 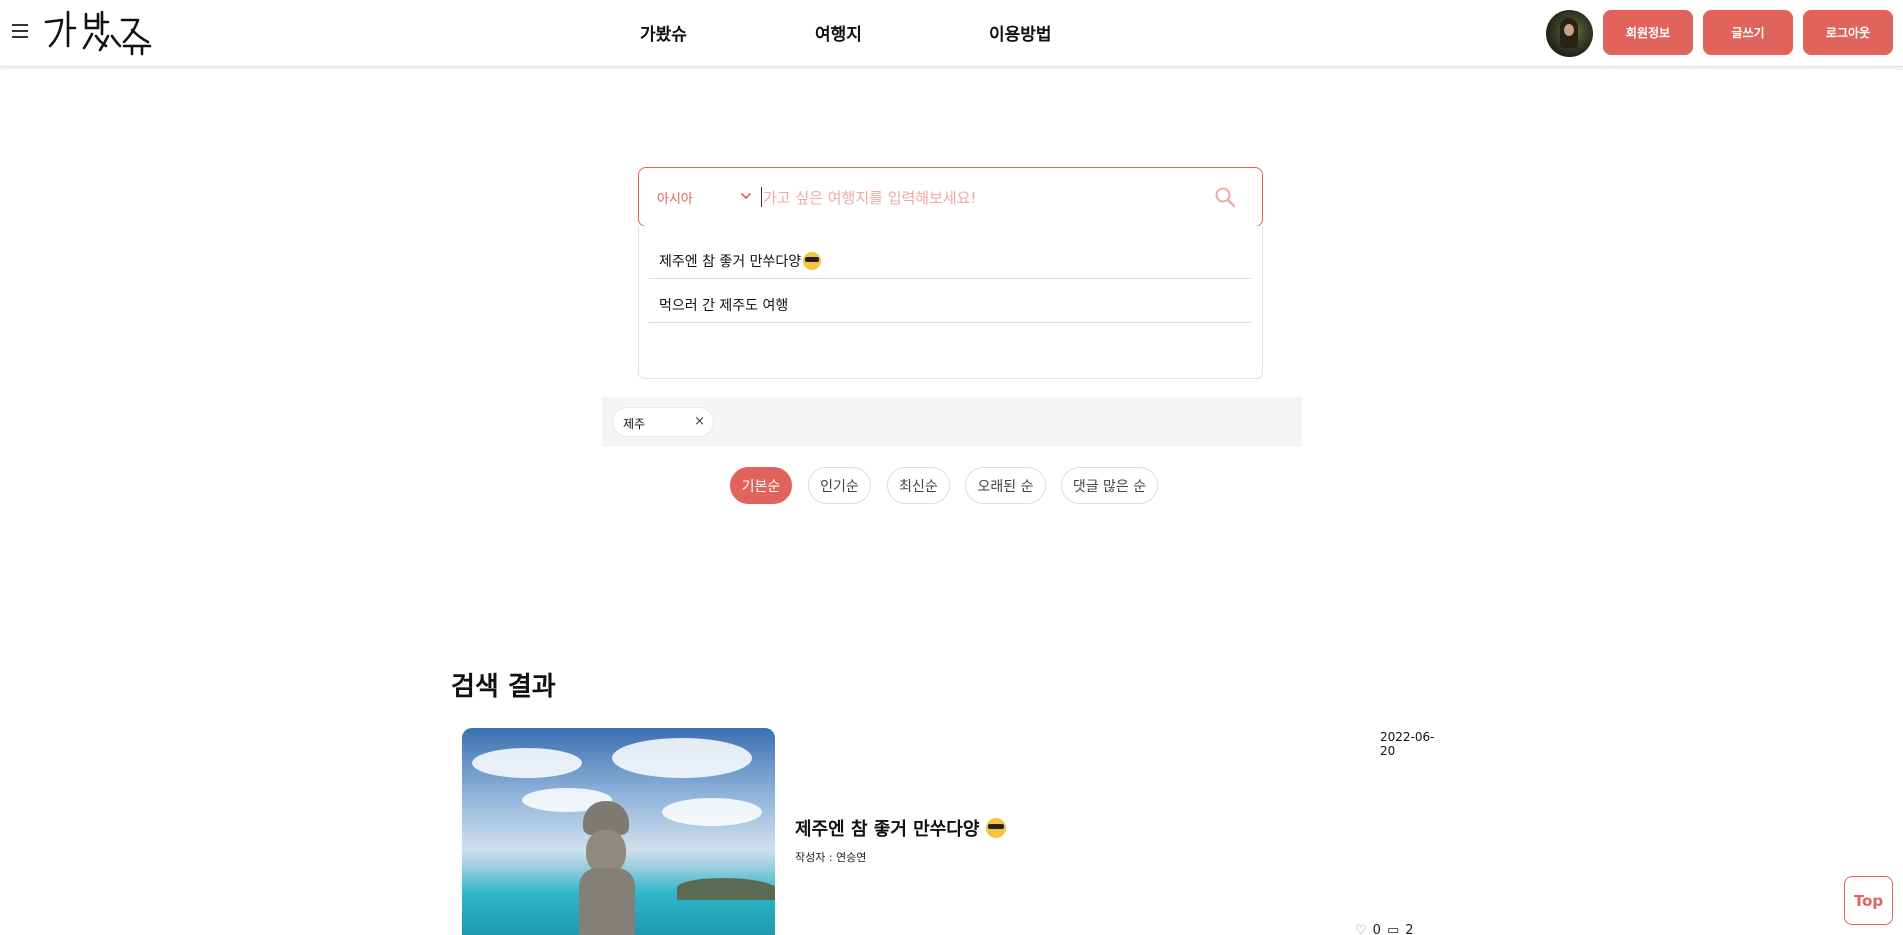 I want to click on suggestion-item: 제주엔 참 좋거 만쑤다양, so click(x=950, y=257).